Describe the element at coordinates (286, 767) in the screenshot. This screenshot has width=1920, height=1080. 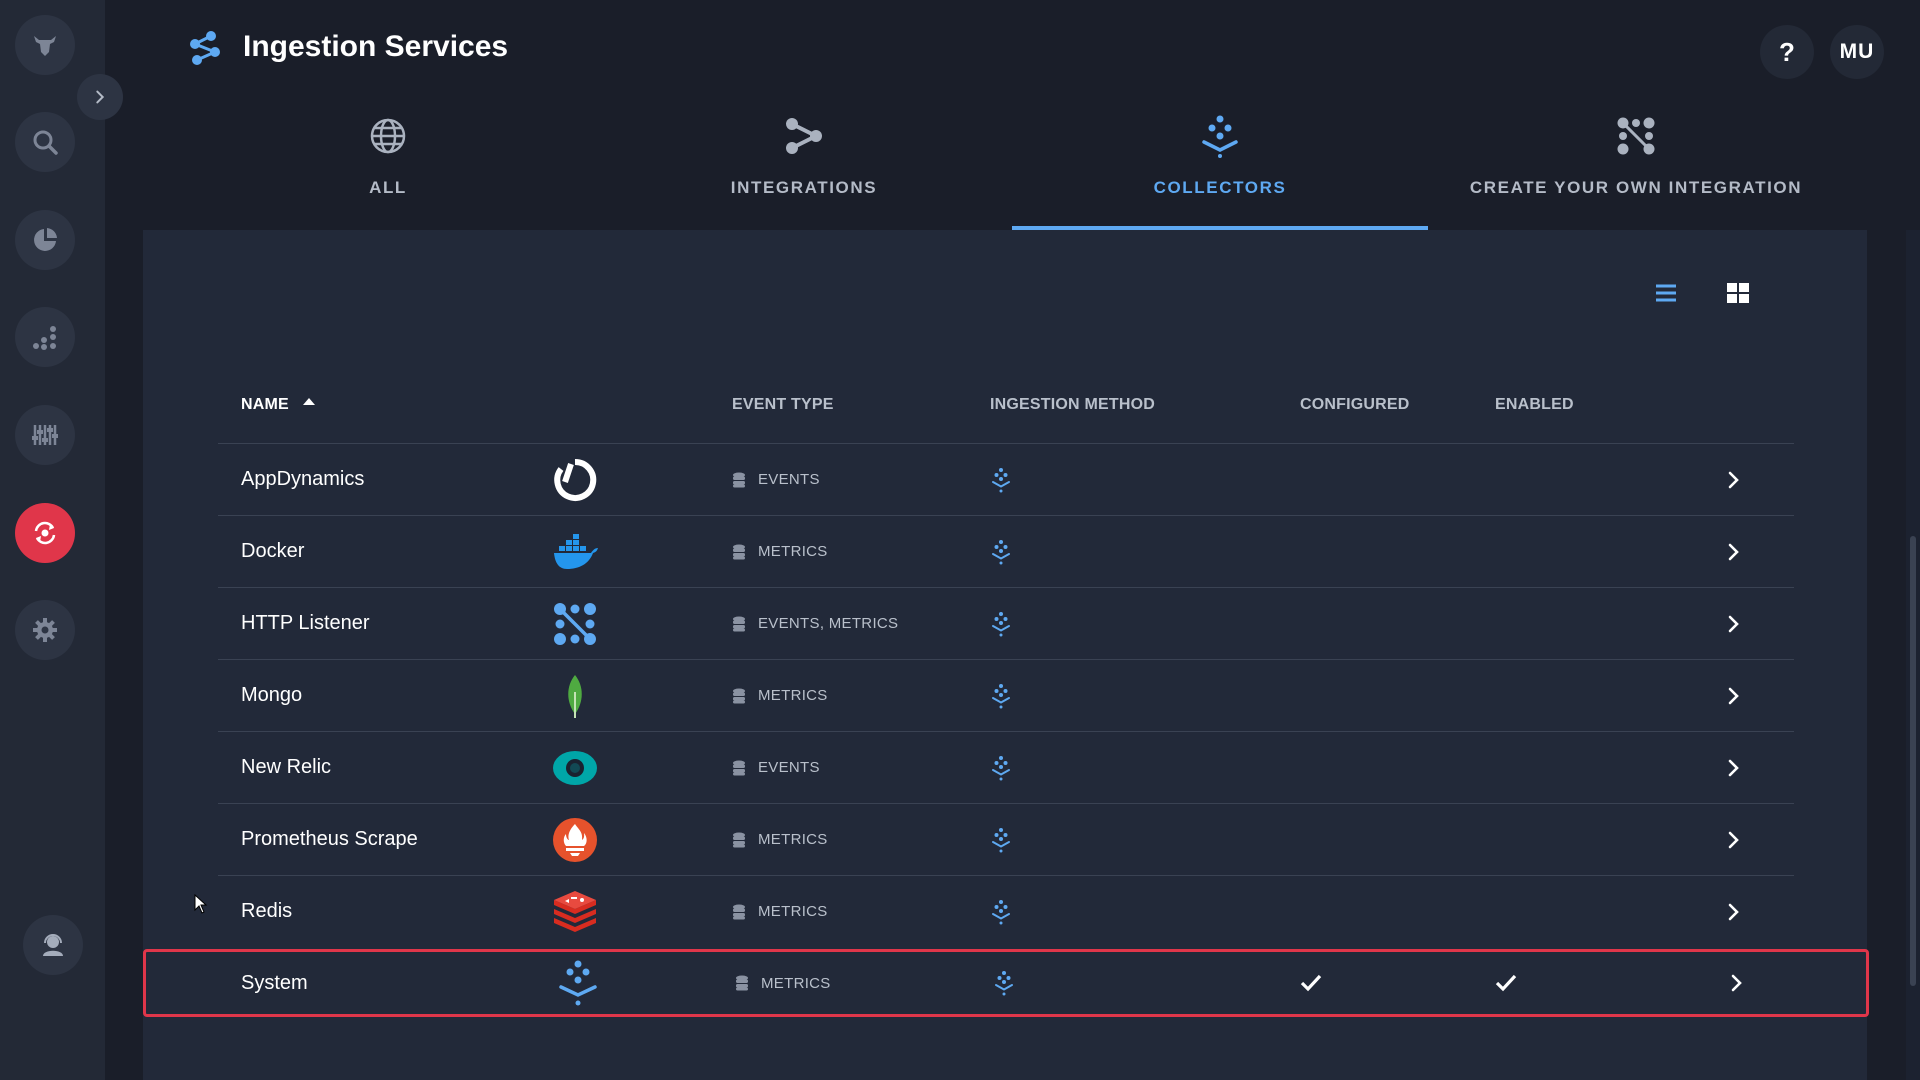
I see `collector-name: New Relic` at that location.